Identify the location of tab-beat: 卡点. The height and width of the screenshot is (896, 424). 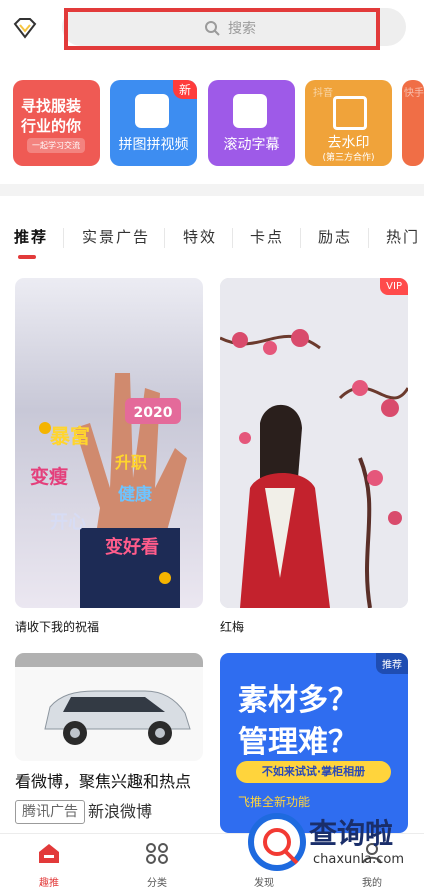
(267, 236).